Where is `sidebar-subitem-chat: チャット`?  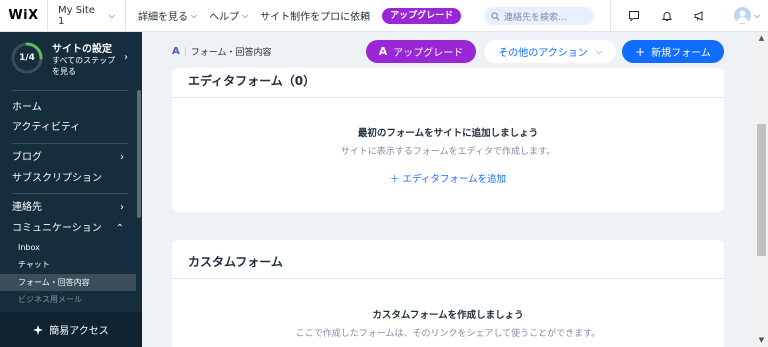 sidebar-subitem-chat: チャット is located at coordinates (68, 264).